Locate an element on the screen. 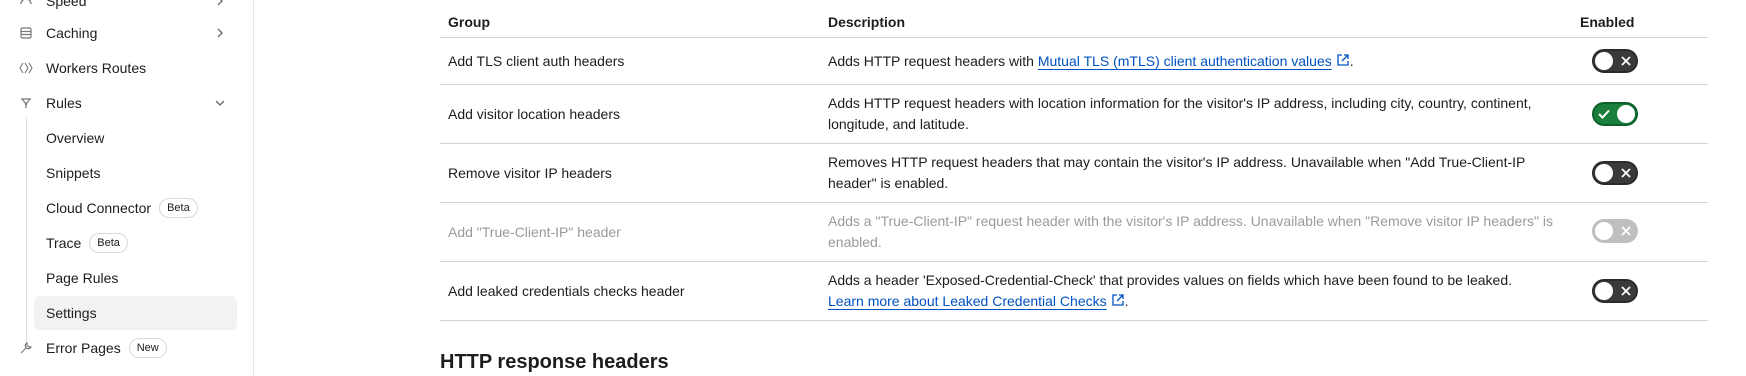  sidebar-item-cloud-connector: Cloud Connector Beta is located at coordinates (126, 208).